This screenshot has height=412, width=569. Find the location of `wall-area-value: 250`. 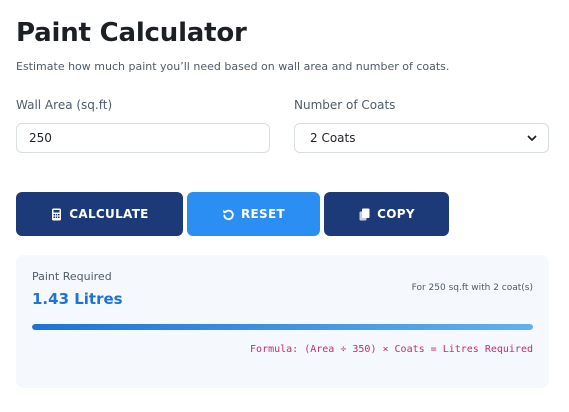

wall-area-value: 250 is located at coordinates (40, 138).